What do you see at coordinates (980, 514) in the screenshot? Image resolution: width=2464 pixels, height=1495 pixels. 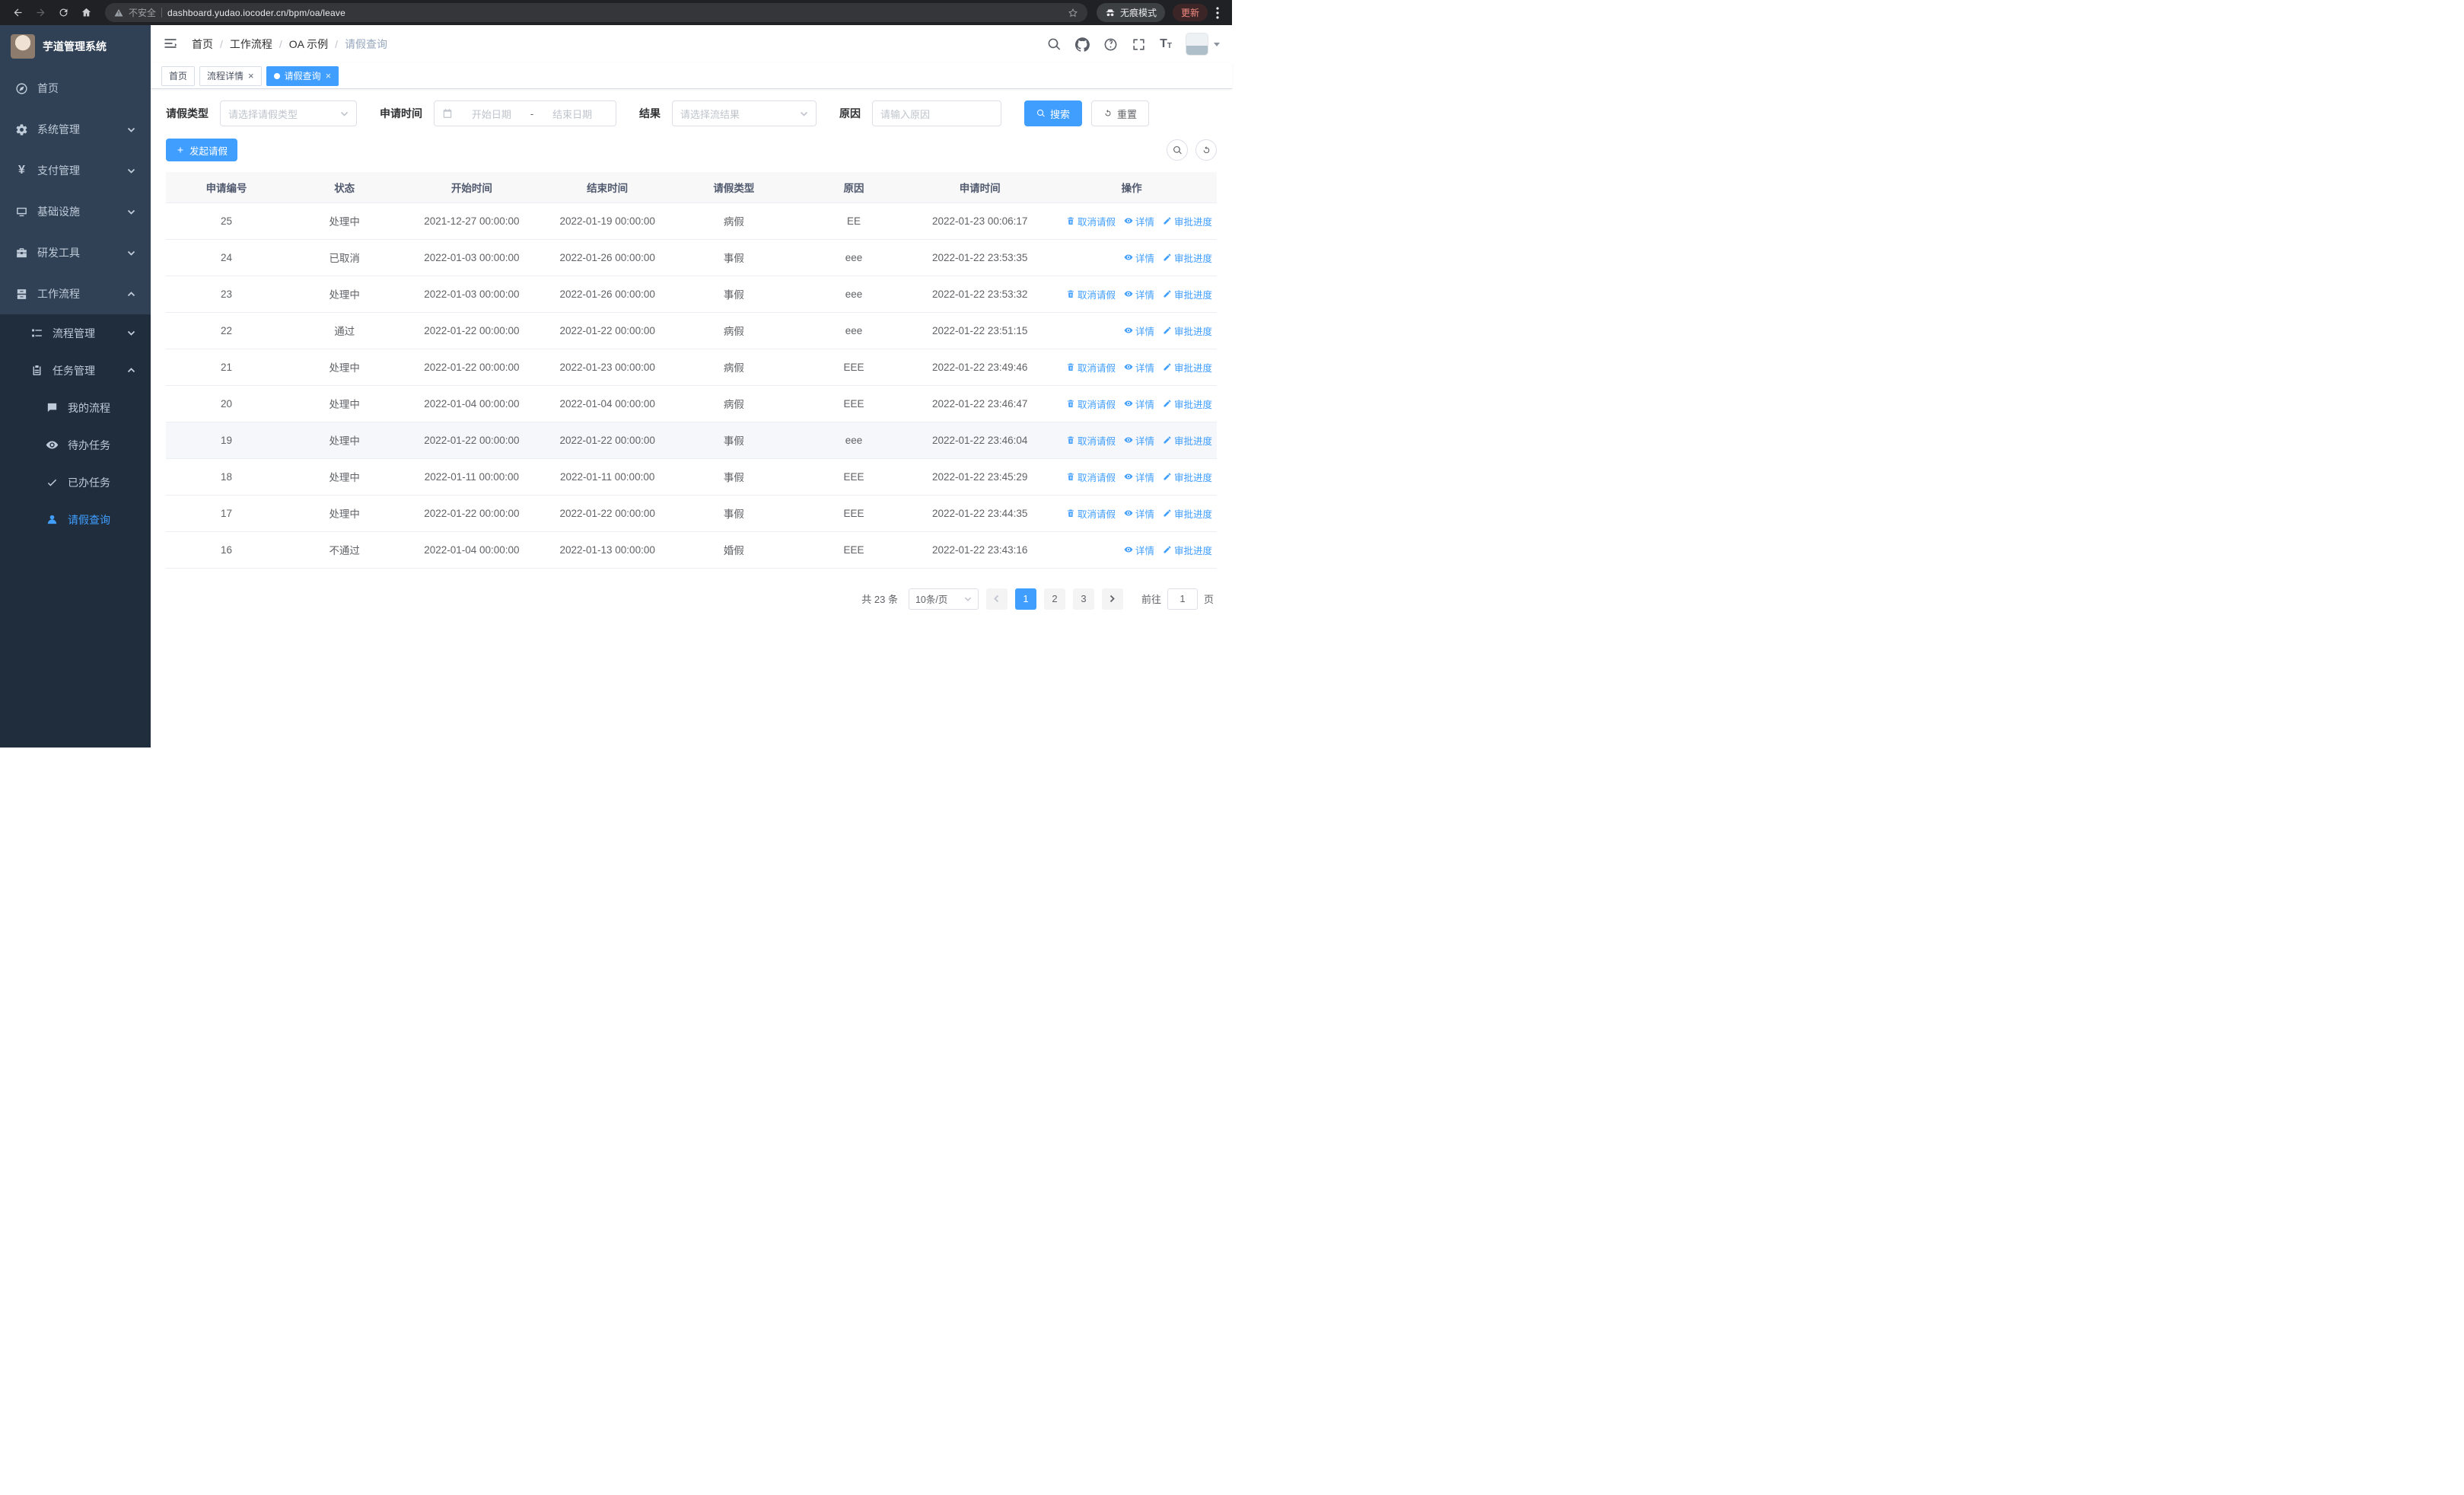 I see `cell-apply_time: 2022-01-22 23:44:35` at bounding box center [980, 514].